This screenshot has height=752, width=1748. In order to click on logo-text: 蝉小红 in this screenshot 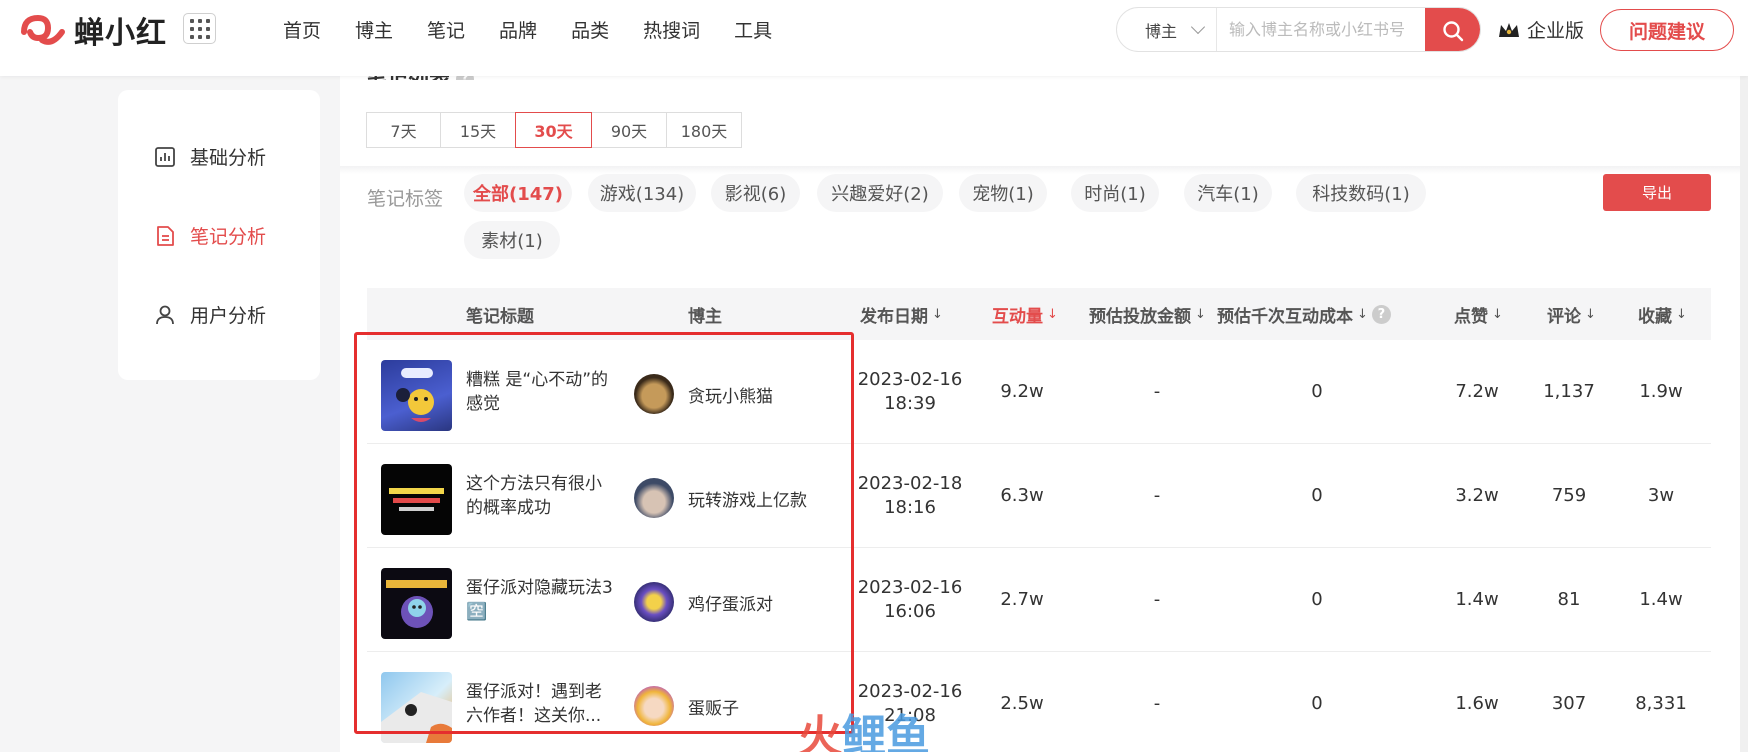, I will do `click(120, 33)`.